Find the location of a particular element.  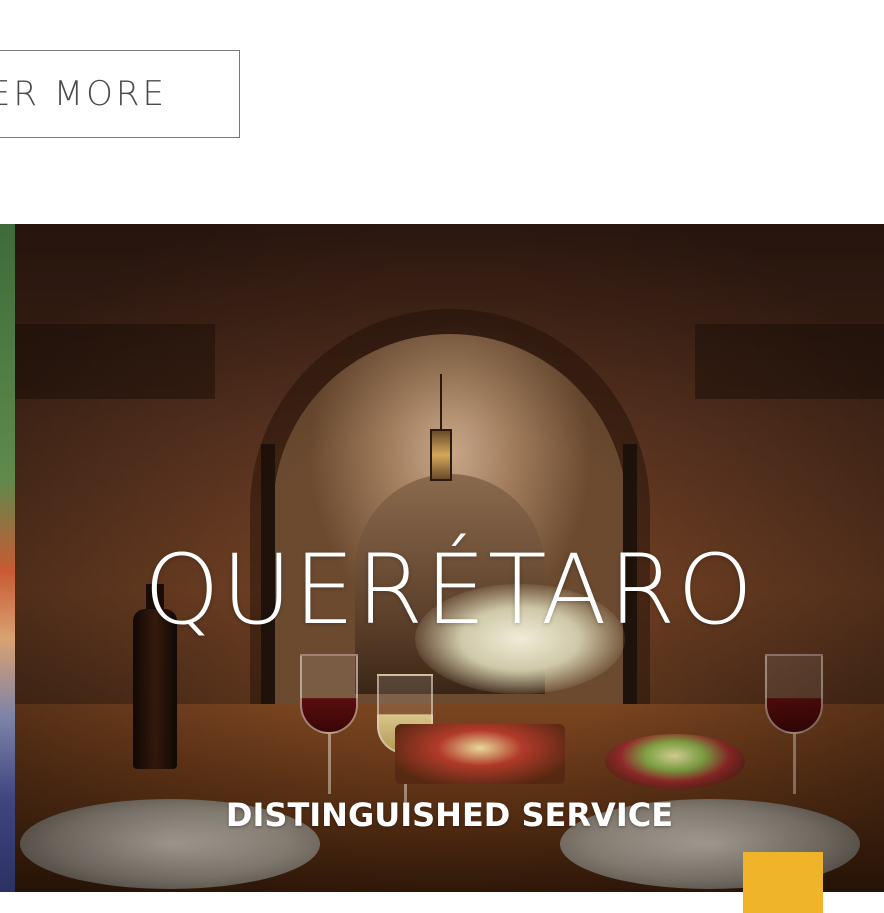

hero-title: QUERÉTARO is located at coordinates (449, 590).